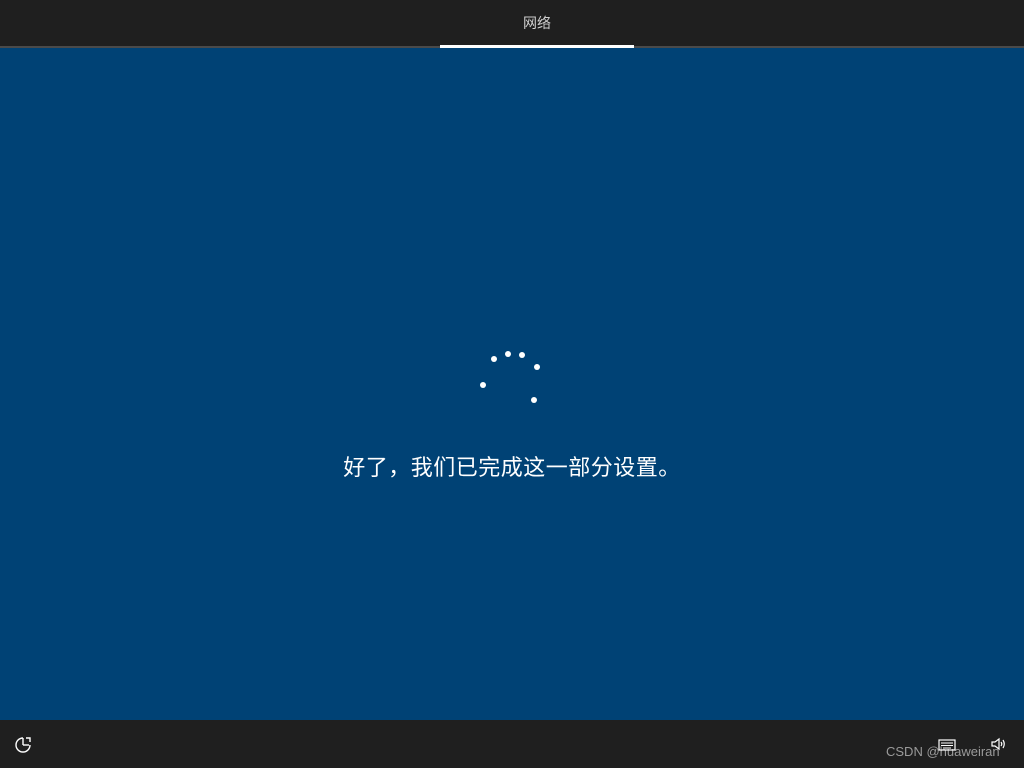 This screenshot has width=1024, height=768. I want to click on bottom-bar: CSDN @huaweiran, so click(512, 744).